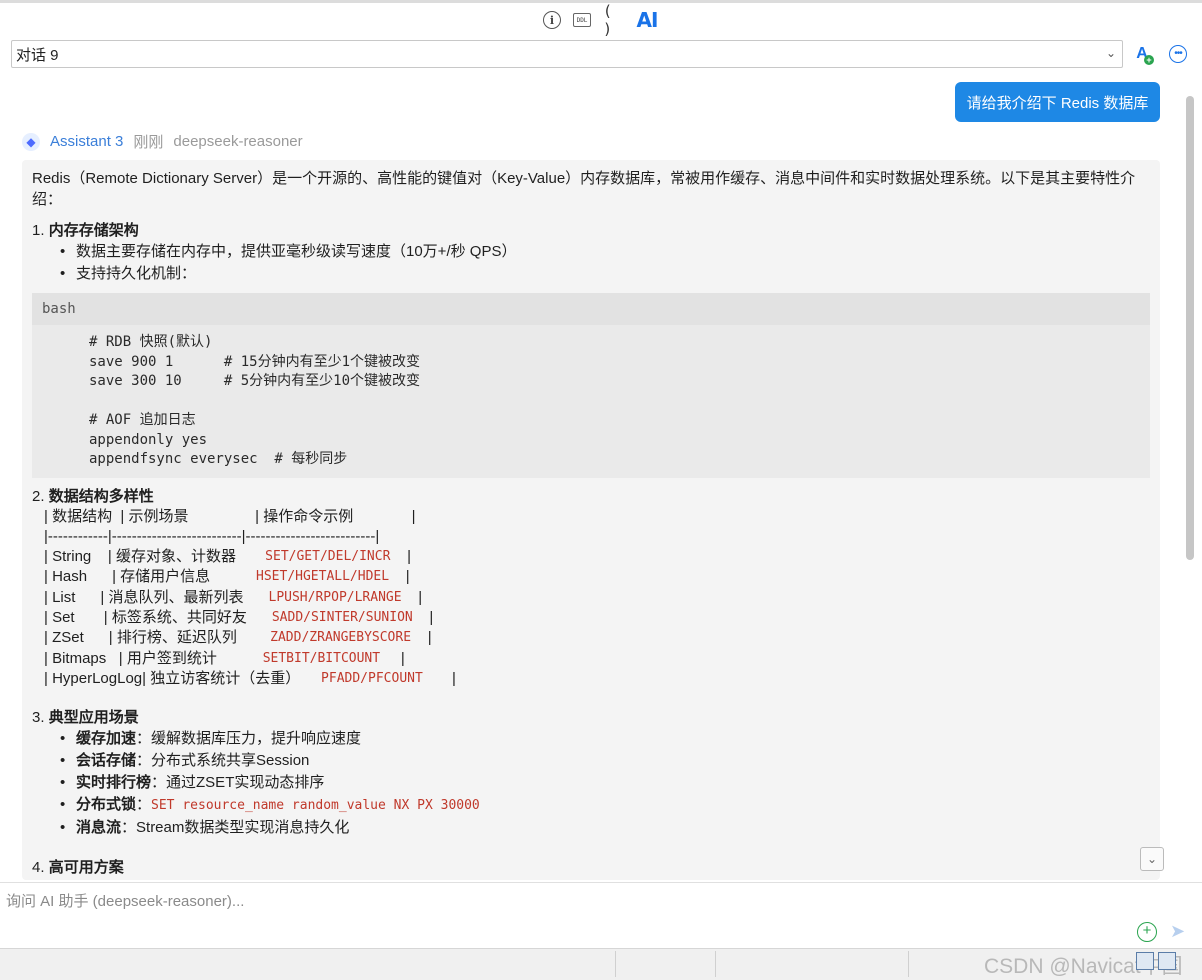 This screenshot has height=980, width=1202. I want to click on info-icon: i, so click(552, 20).